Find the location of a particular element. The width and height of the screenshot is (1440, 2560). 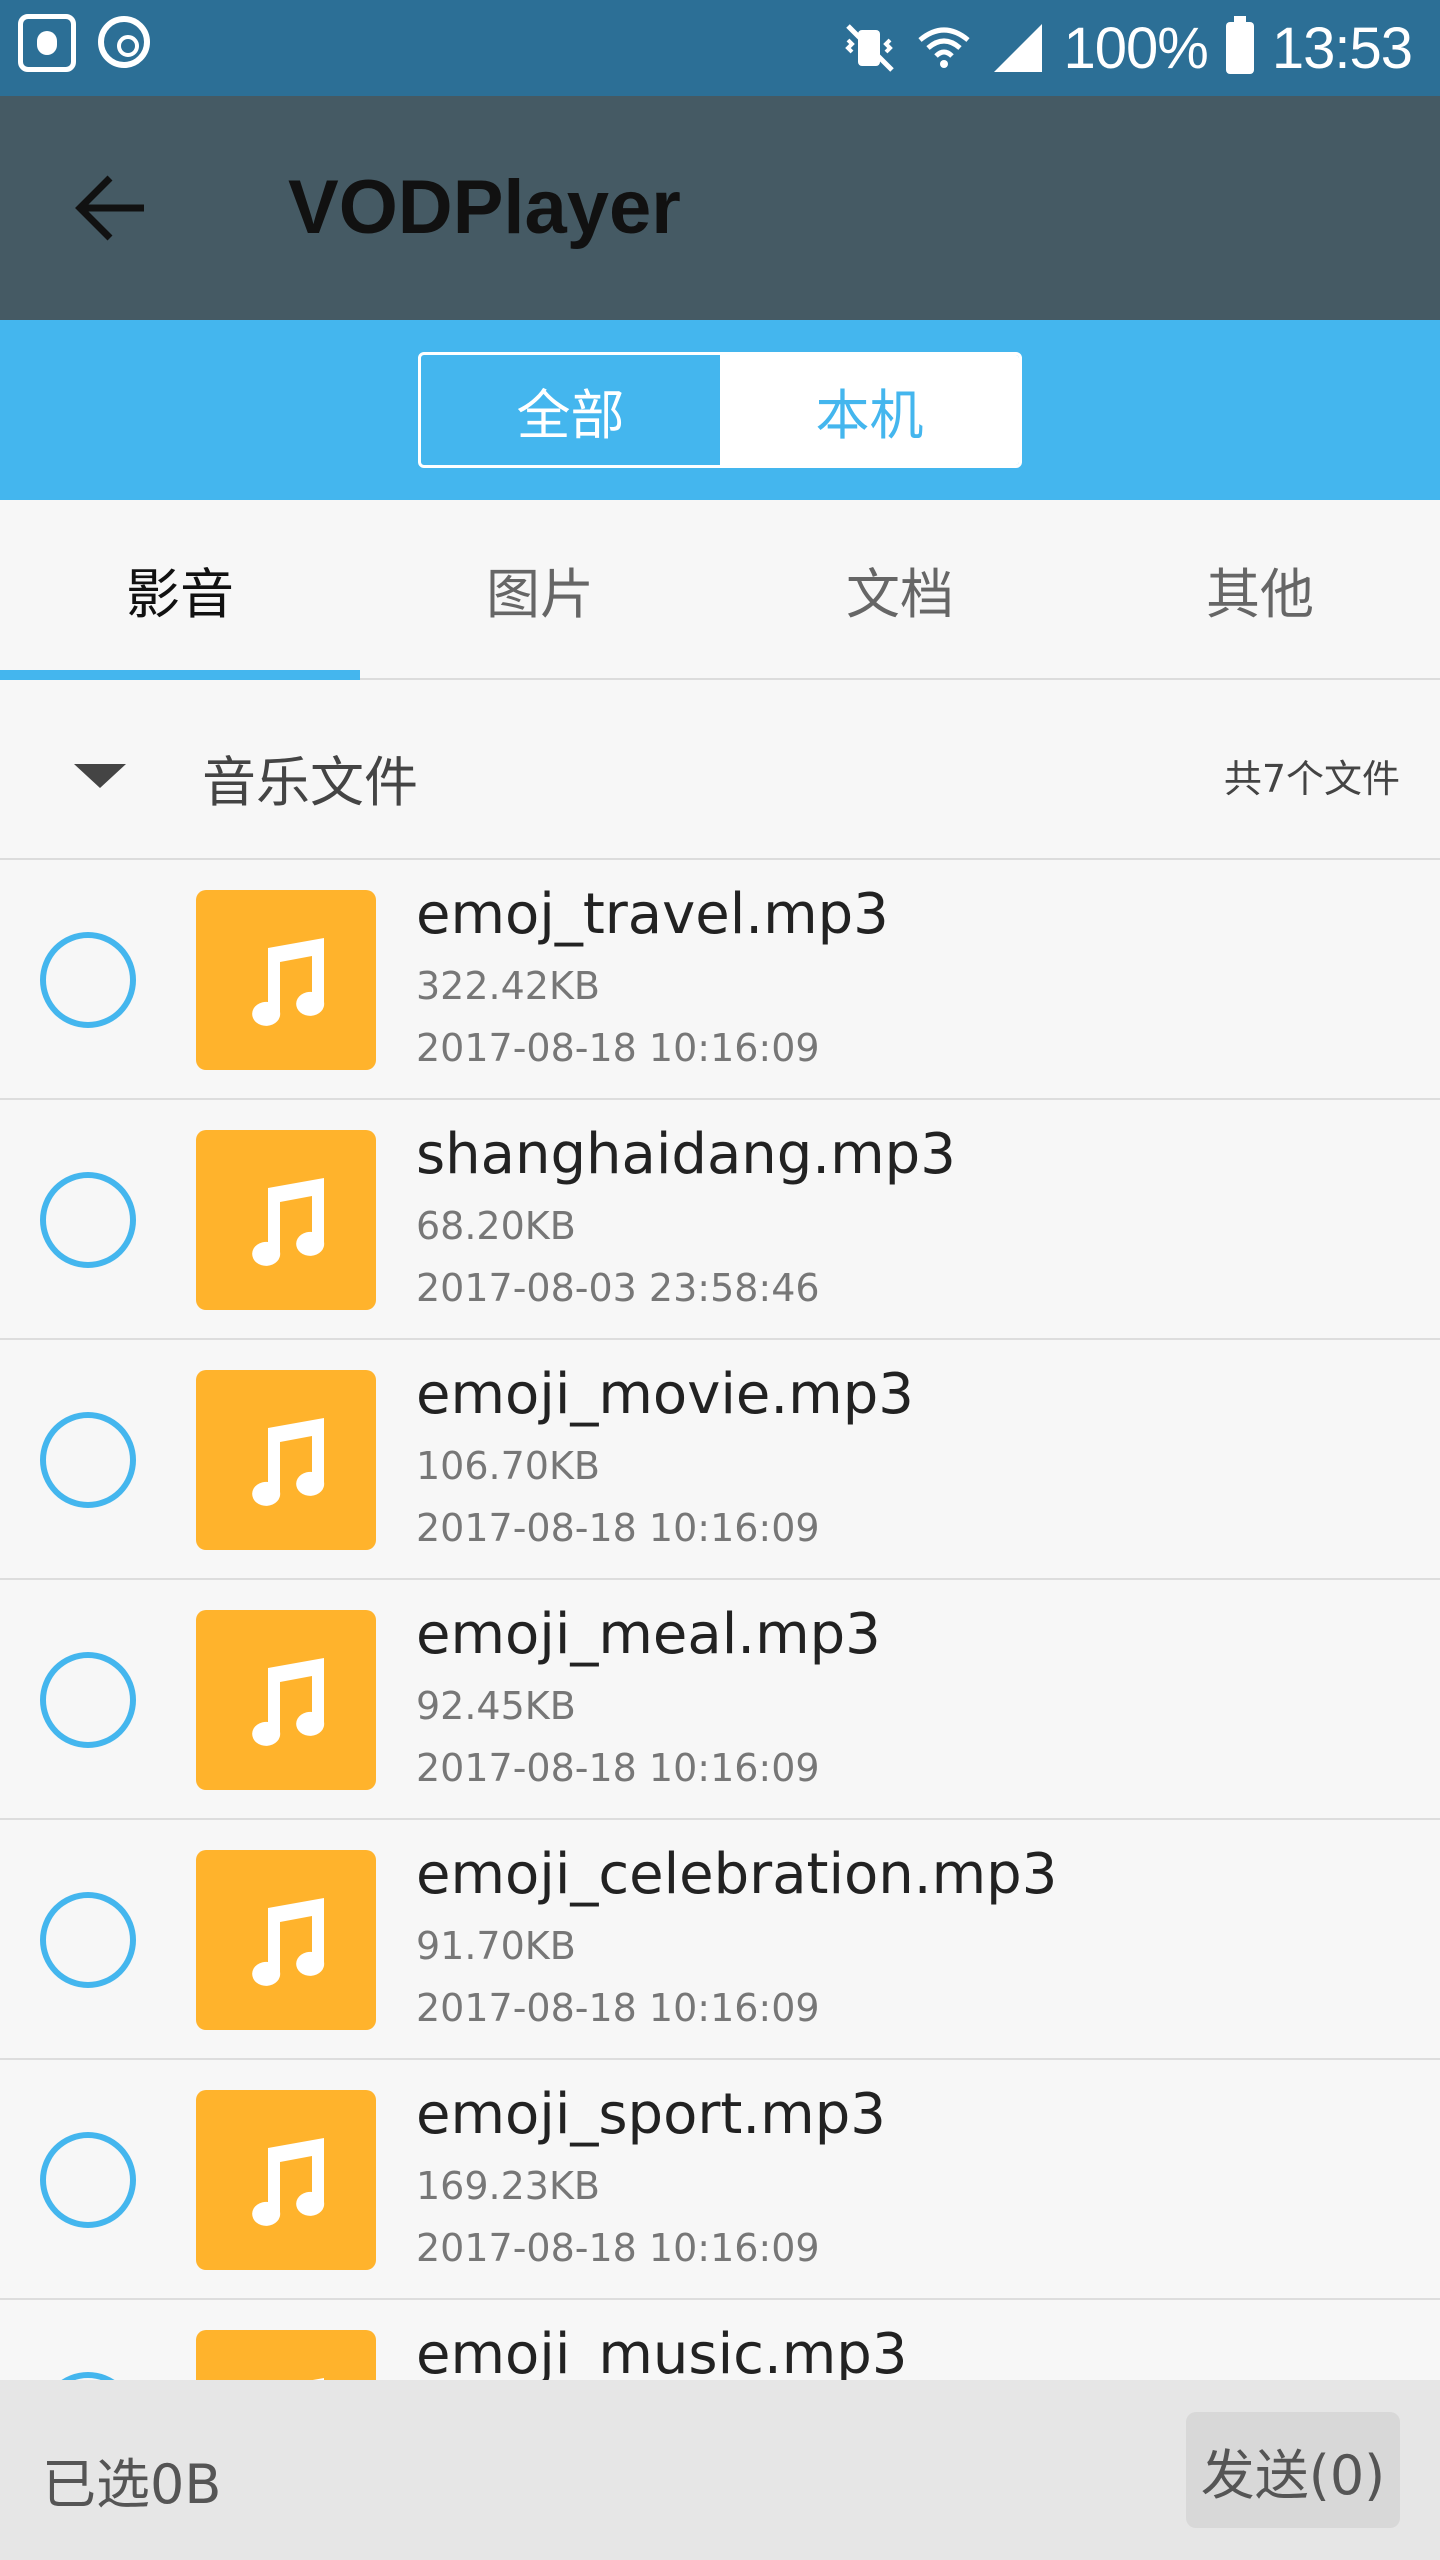

tab-label: 文档 is located at coordinates (900, 594).